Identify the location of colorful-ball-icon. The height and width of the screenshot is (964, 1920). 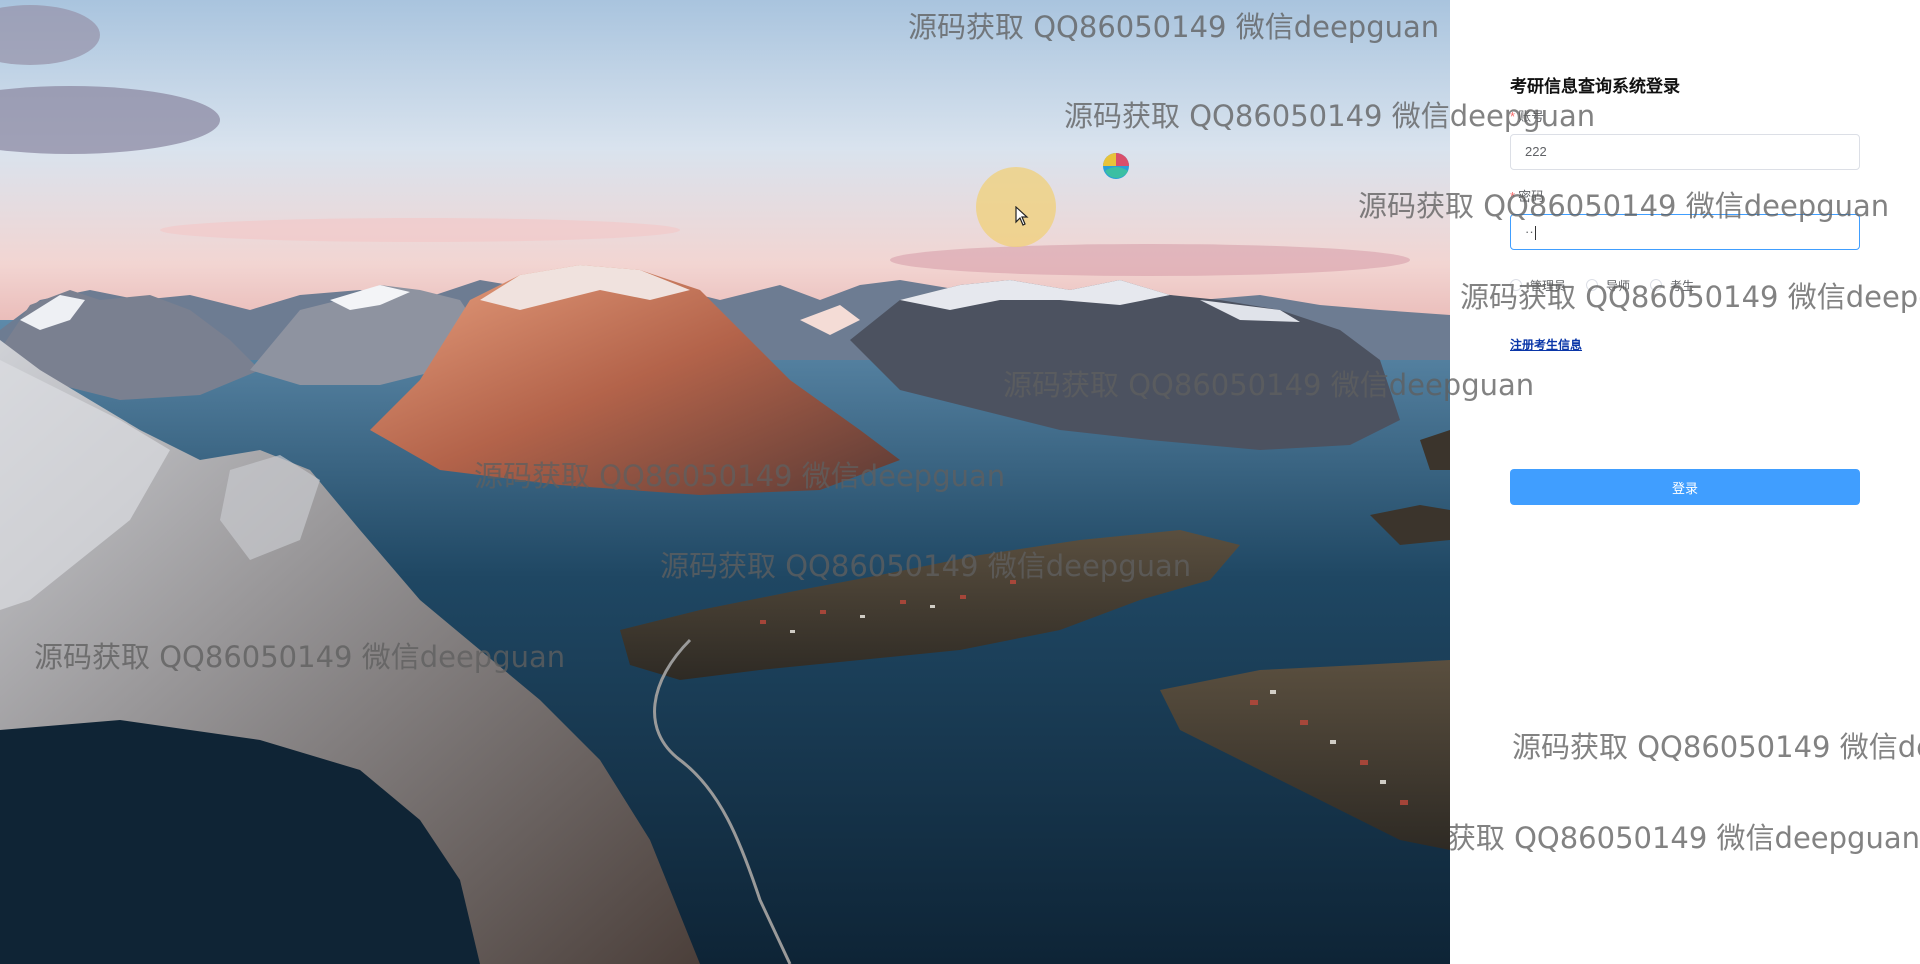
(1116, 168).